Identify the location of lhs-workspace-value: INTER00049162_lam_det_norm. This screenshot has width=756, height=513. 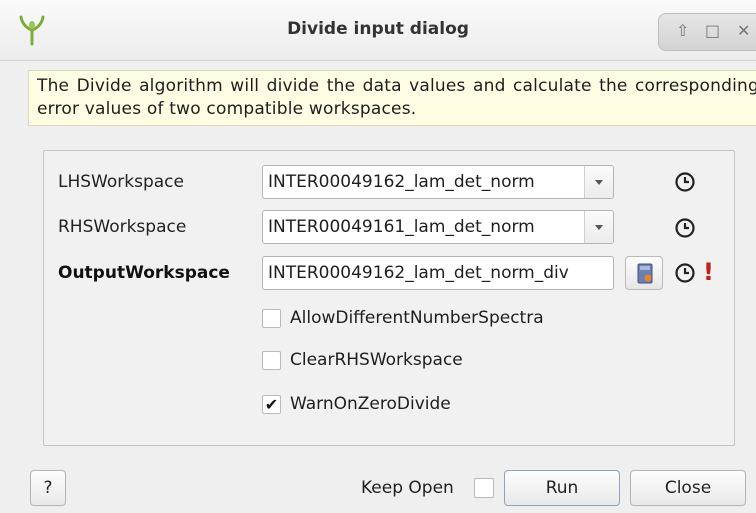
(401, 182).